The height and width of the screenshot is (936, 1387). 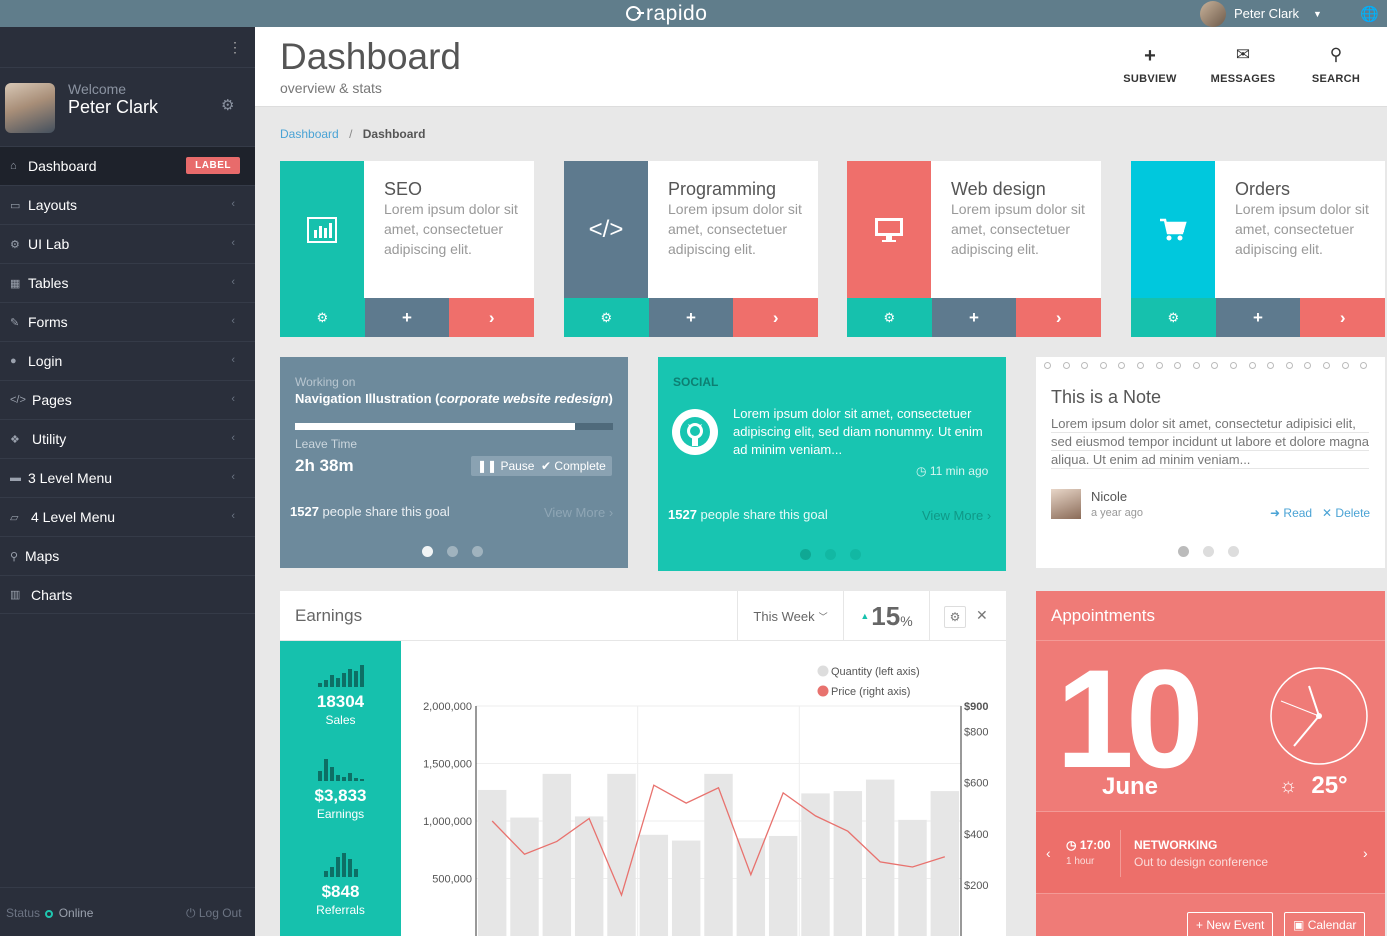 What do you see at coordinates (127, 321) in the screenshot?
I see `sidebar-item-forms: ✎ Forms ‹` at bounding box center [127, 321].